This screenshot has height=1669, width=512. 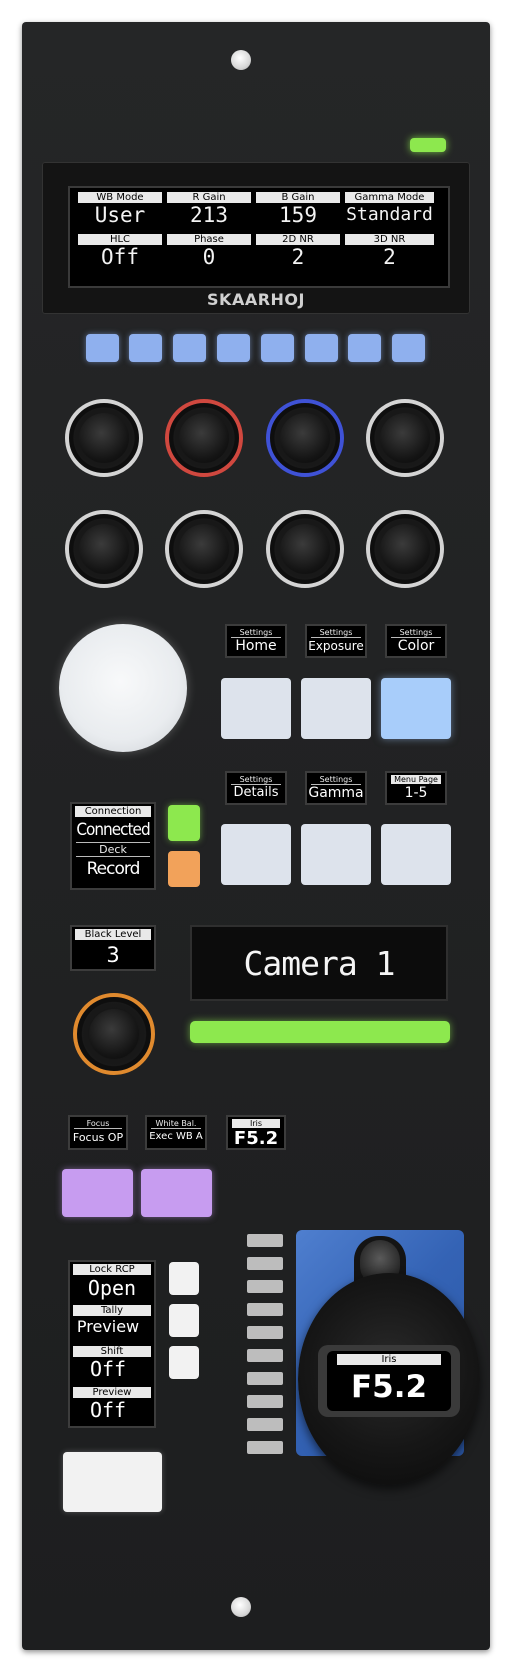 I want to click on encoder-wb-mode, so click(x=104, y=438).